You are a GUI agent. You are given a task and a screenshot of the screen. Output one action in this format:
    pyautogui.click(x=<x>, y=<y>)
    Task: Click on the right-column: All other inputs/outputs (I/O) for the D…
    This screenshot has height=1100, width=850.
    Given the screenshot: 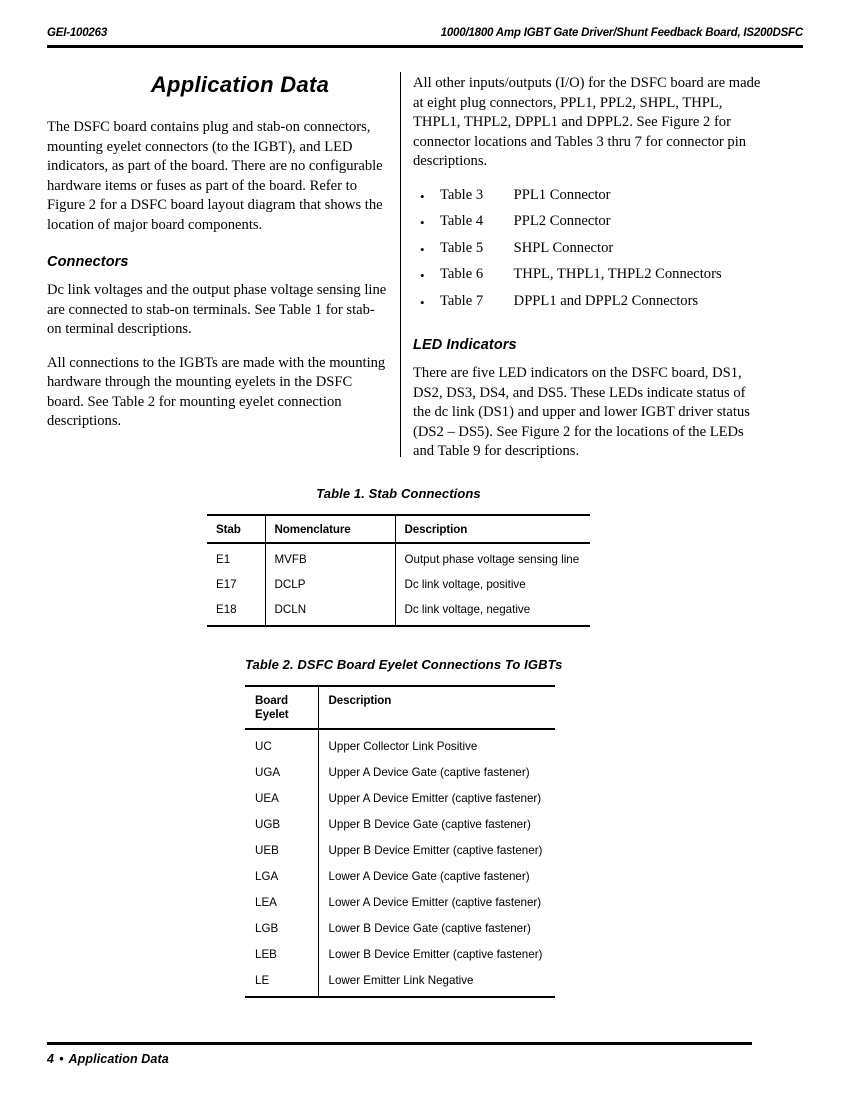 What is the action you would take?
    pyautogui.click(x=589, y=268)
    